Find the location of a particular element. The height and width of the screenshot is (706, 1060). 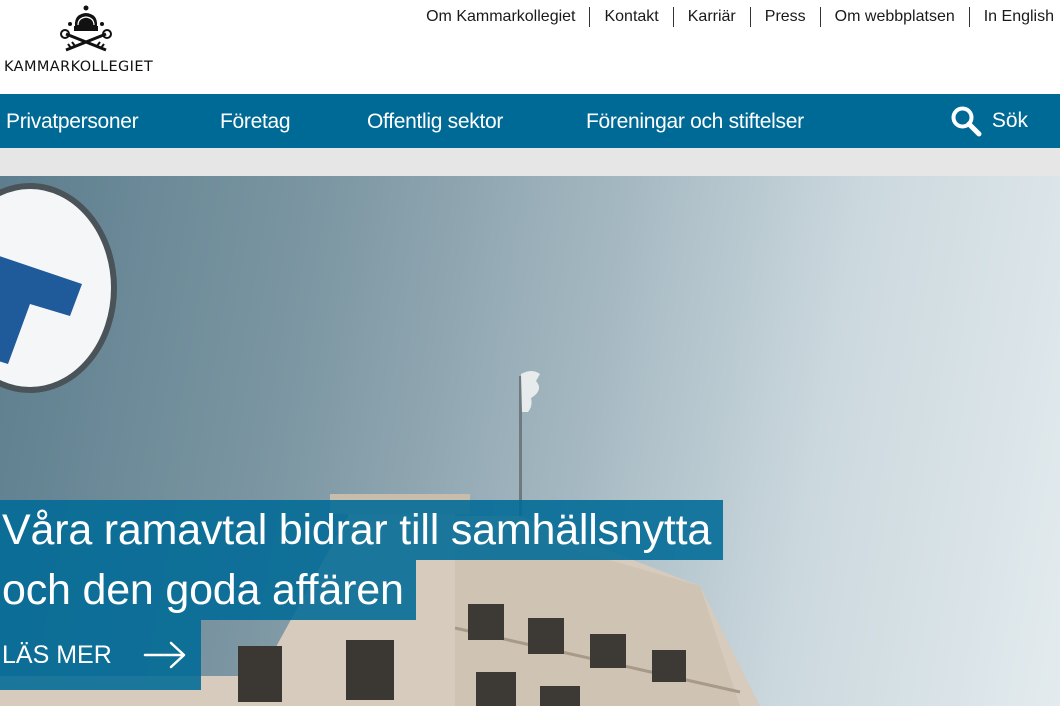

search-button: Sök is located at coordinates (989, 121).